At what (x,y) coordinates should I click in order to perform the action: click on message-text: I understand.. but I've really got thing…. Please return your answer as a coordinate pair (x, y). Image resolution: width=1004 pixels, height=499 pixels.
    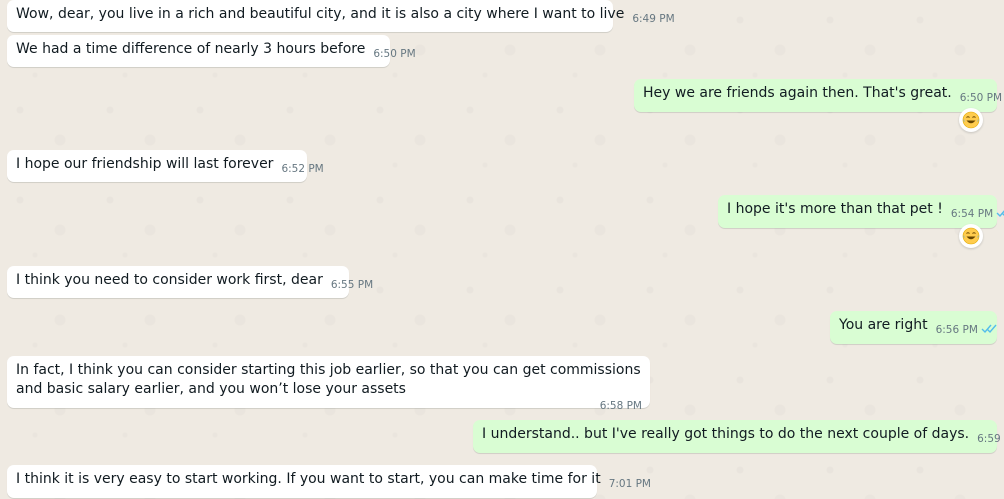
    Looking at the image, I should click on (726, 434).